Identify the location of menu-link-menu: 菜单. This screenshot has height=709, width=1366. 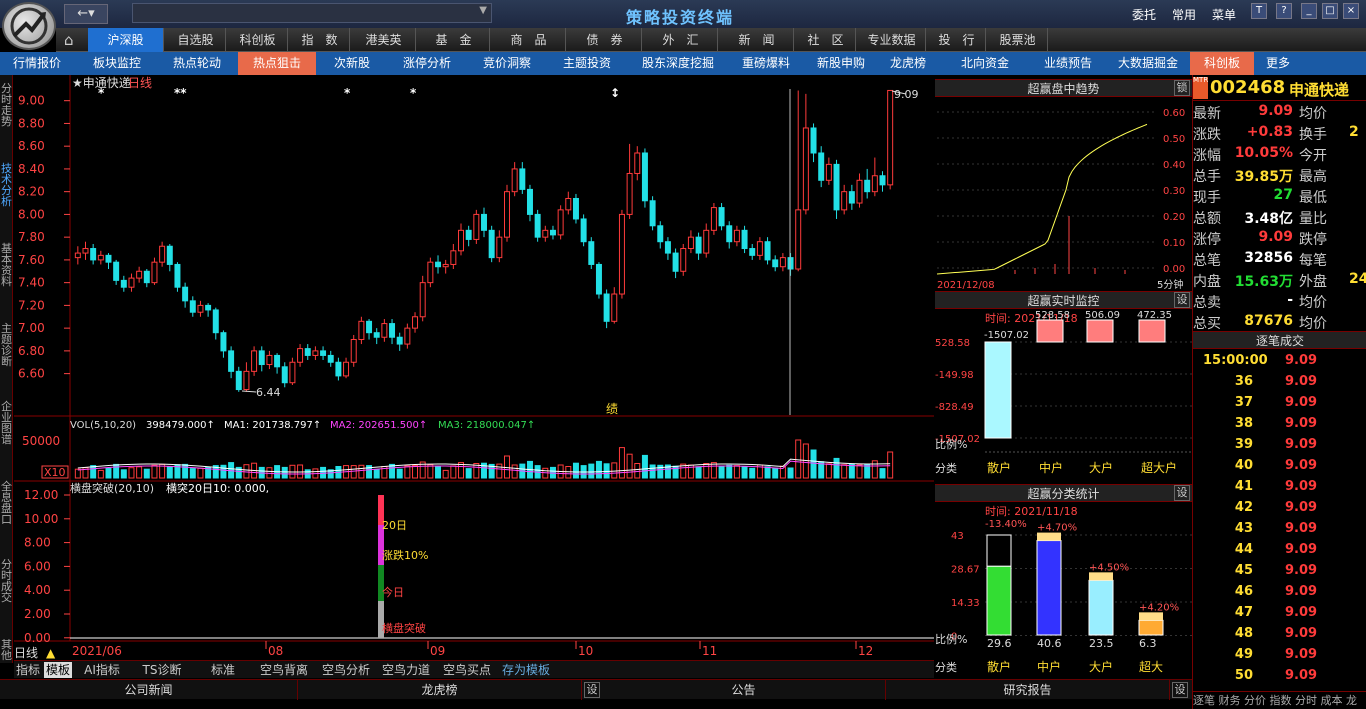
(1224, 14).